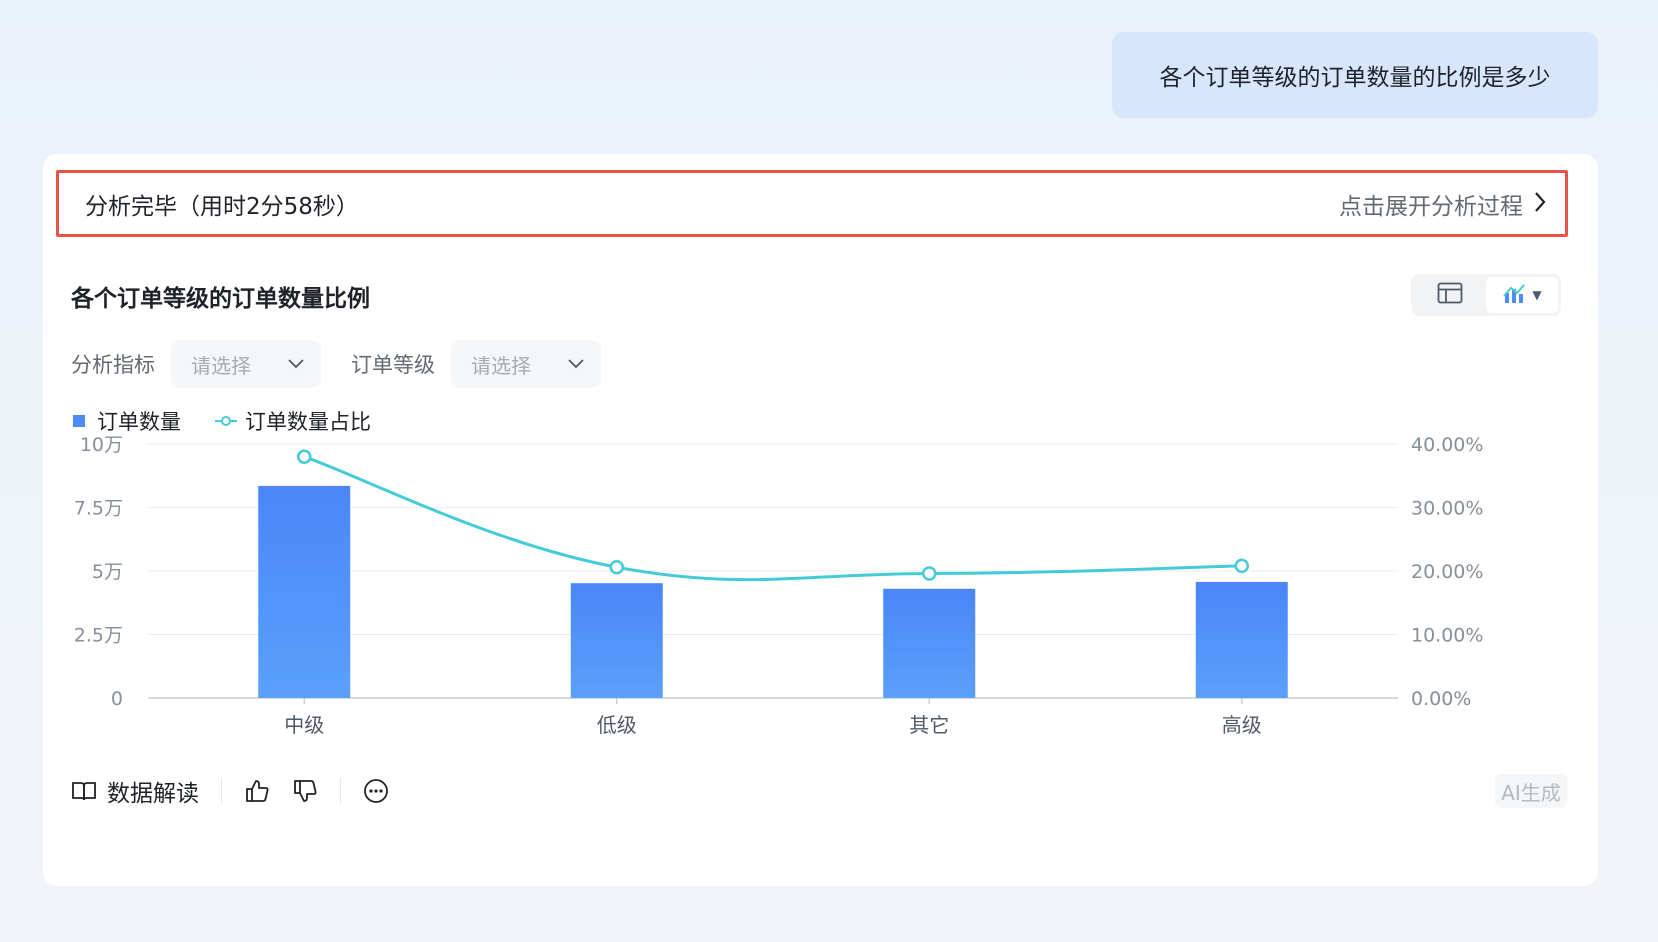 Image resolution: width=1658 pixels, height=942 pixels. What do you see at coordinates (929, 725) in the screenshot?
I see `x-tick-label: 其它` at bounding box center [929, 725].